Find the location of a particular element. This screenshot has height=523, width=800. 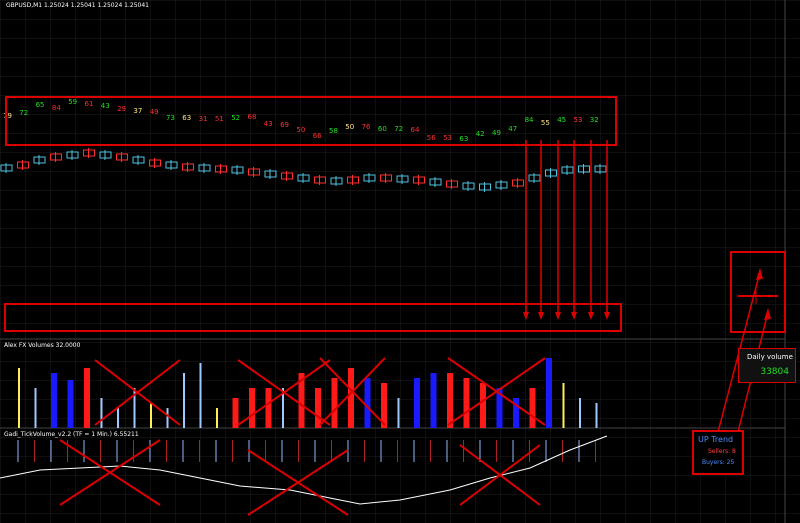

tick-number: 32 is located at coordinates (594, 120).